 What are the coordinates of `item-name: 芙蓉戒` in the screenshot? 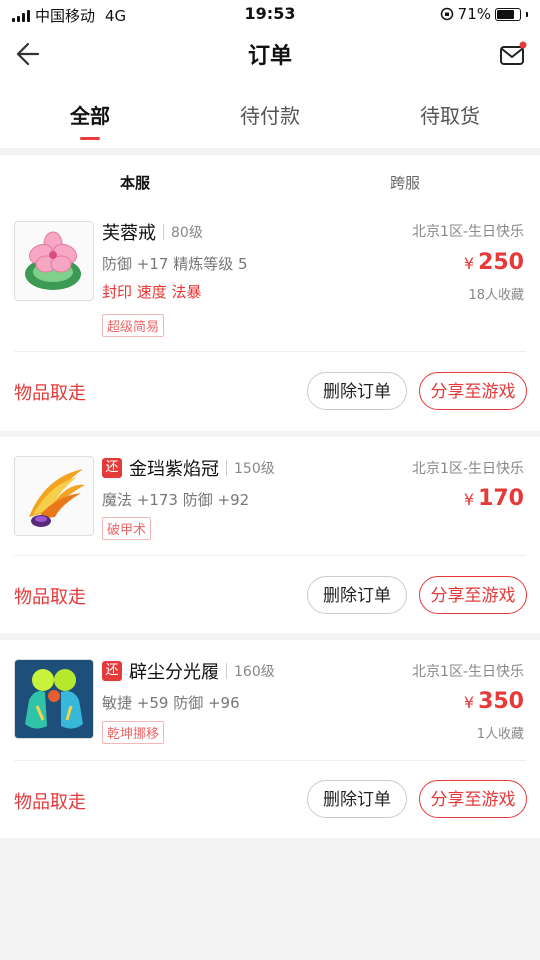 It's located at (129, 232).